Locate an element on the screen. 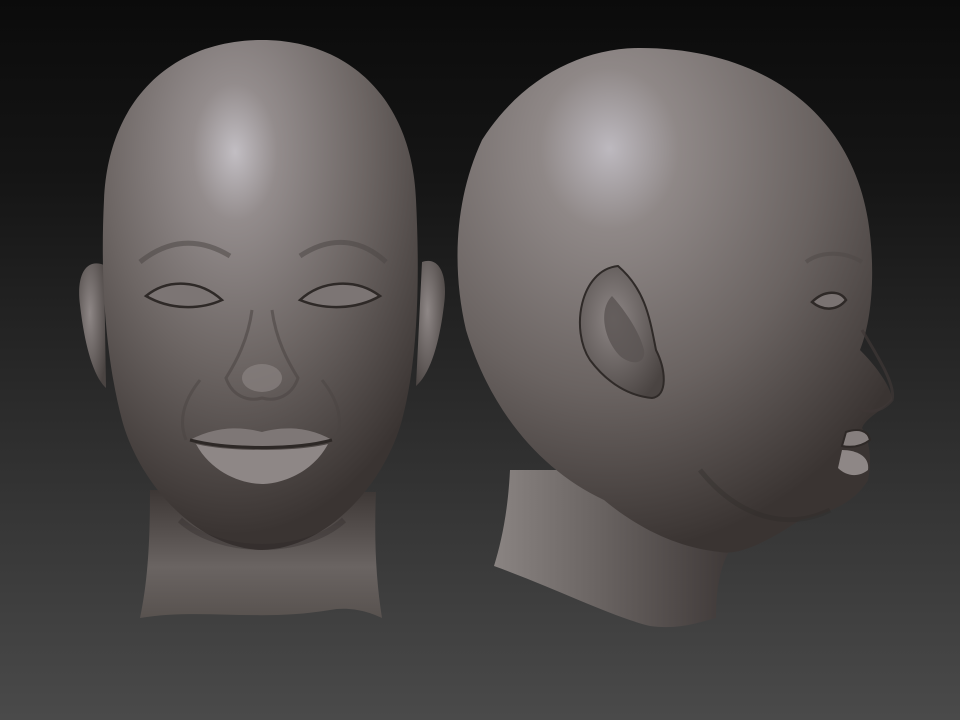 The image size is (960, 720). front-nose-tip is located at coordinates (262, 378).